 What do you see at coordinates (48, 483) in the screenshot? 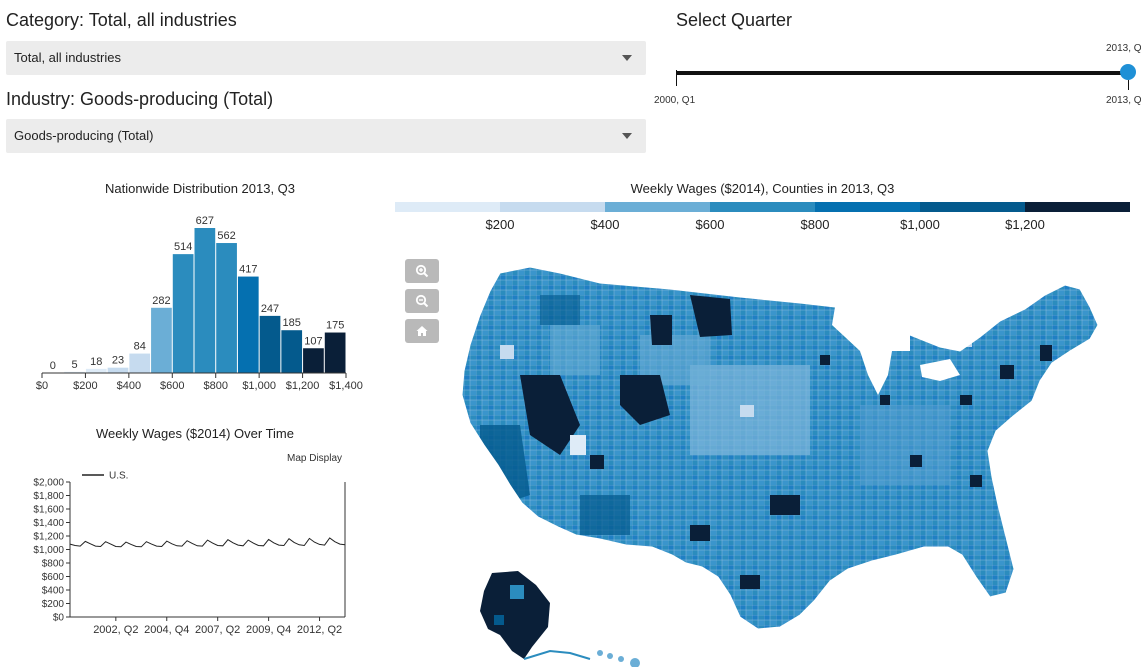
I see `timeseries-y-tick-label: $2,000` at bounding box center [48, 483].